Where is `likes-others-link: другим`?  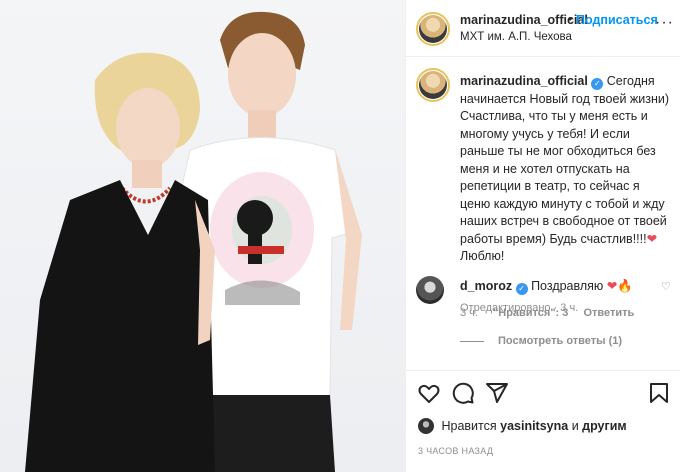 likes-others-link: другим is located at coordinates (604, 426).